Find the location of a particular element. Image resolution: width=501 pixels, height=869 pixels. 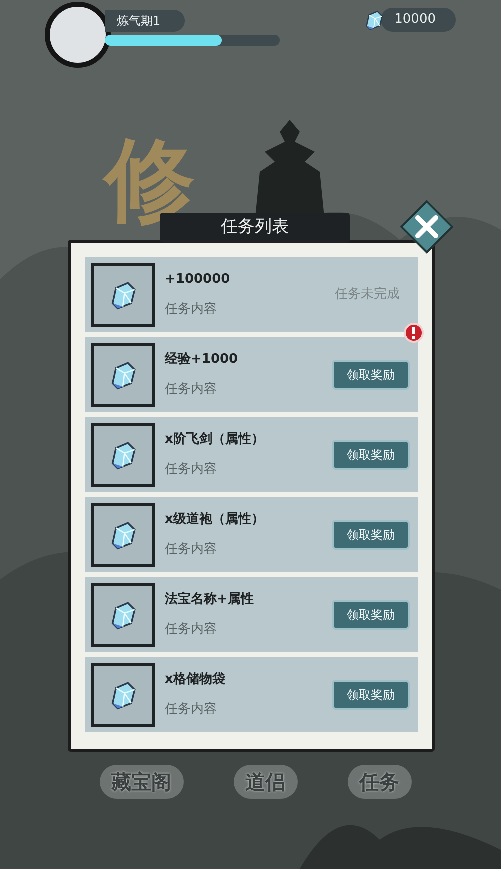

close-icon is located at coordinates (427, 227).